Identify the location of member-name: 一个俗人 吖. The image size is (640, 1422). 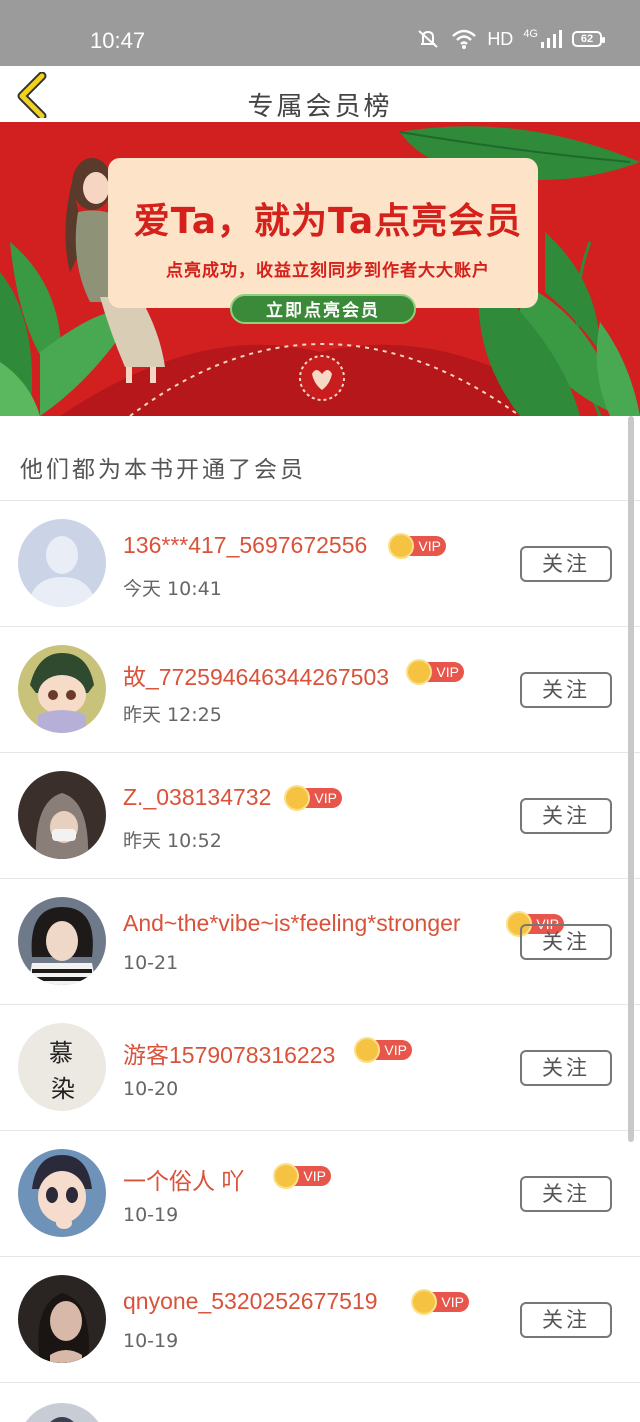
(183, 1179).